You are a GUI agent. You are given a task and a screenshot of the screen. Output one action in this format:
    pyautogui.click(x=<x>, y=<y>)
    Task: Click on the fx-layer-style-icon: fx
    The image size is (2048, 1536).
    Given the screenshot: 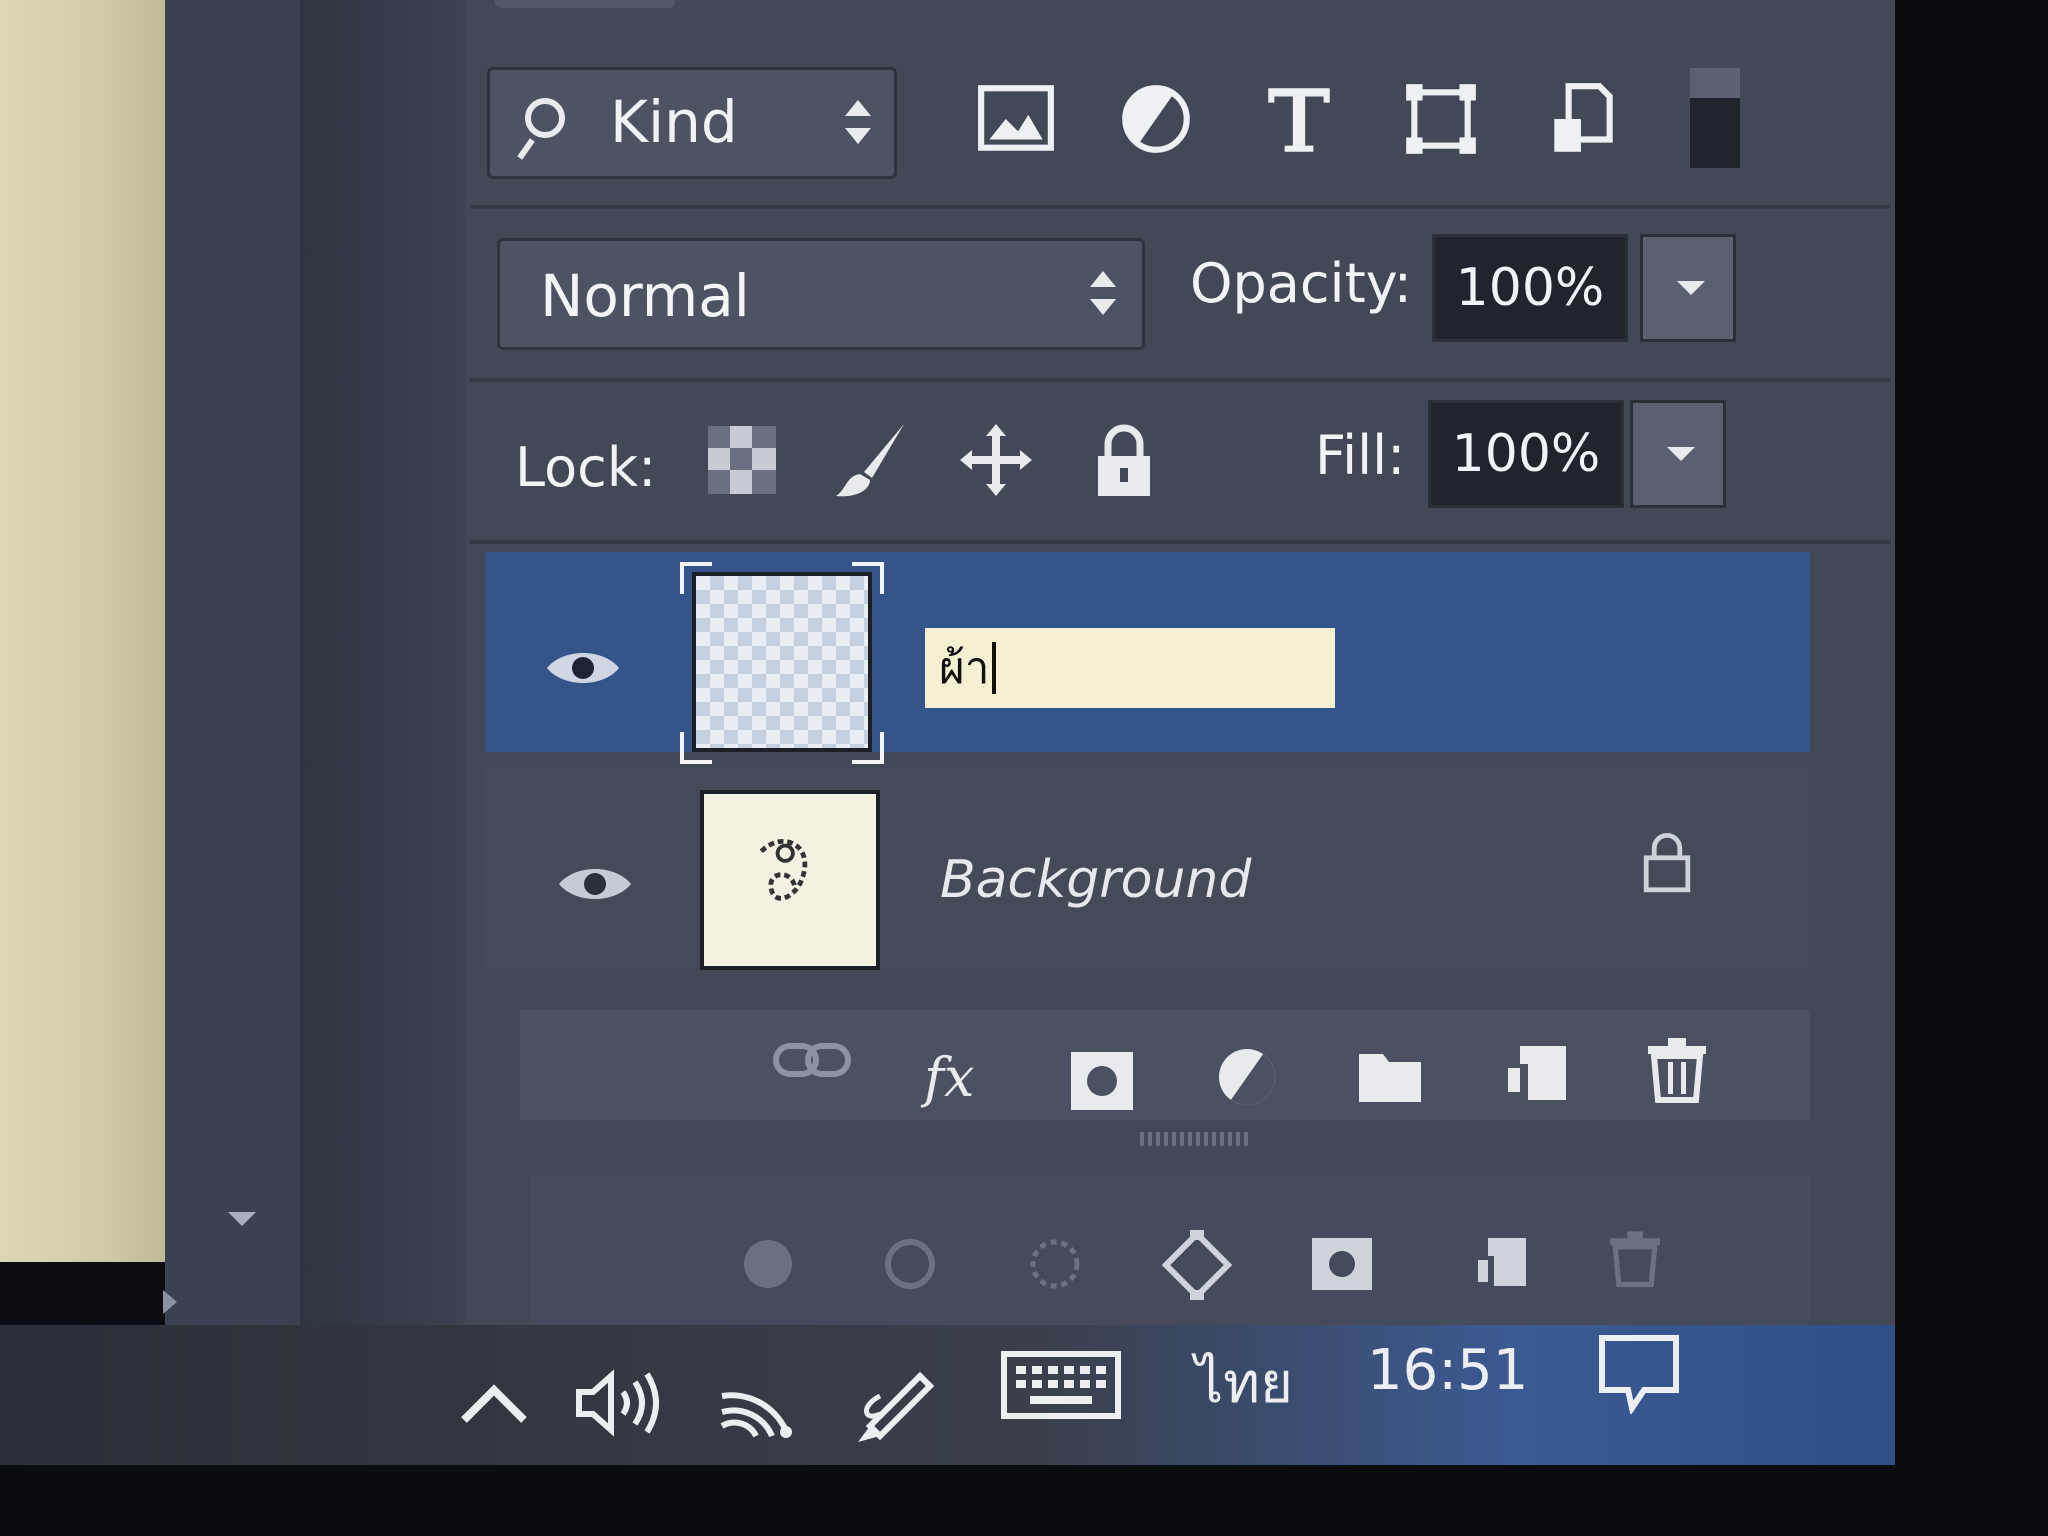 What is the action you would take?
    pyautogui.click(x=955, y=1075)
    